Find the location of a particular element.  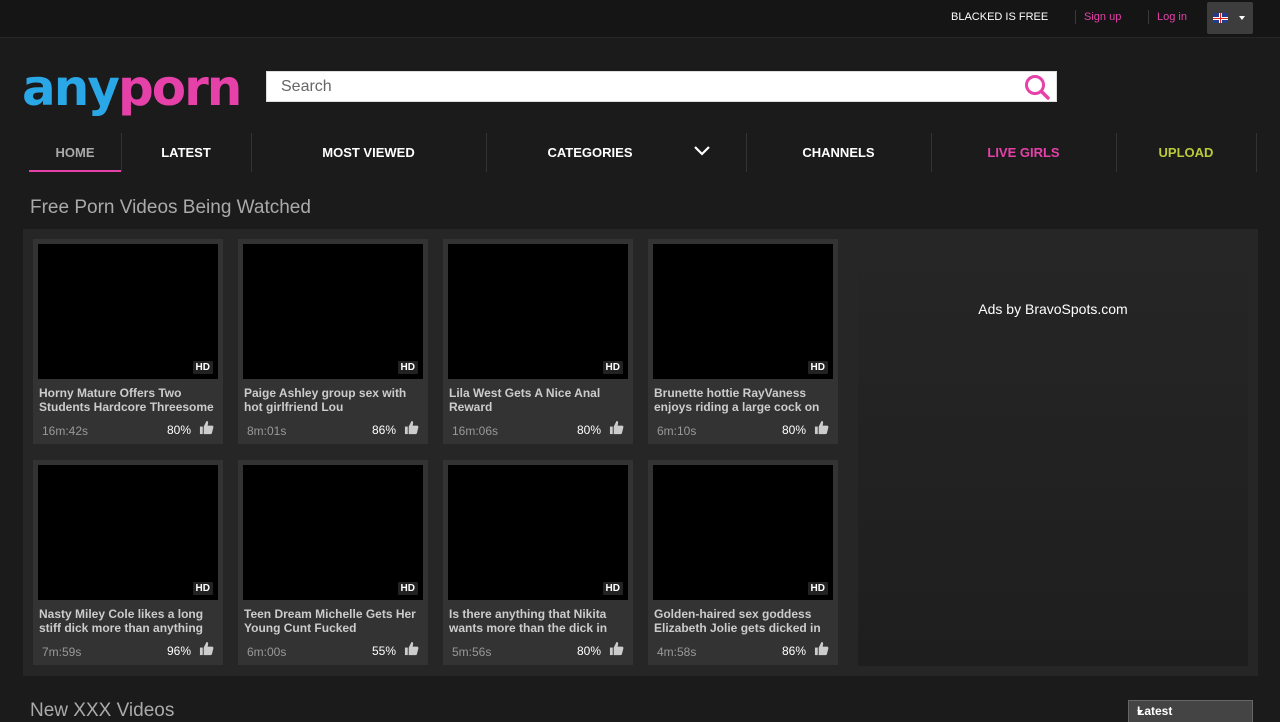

logo-porn: porn is located at coordinates (179, 88).